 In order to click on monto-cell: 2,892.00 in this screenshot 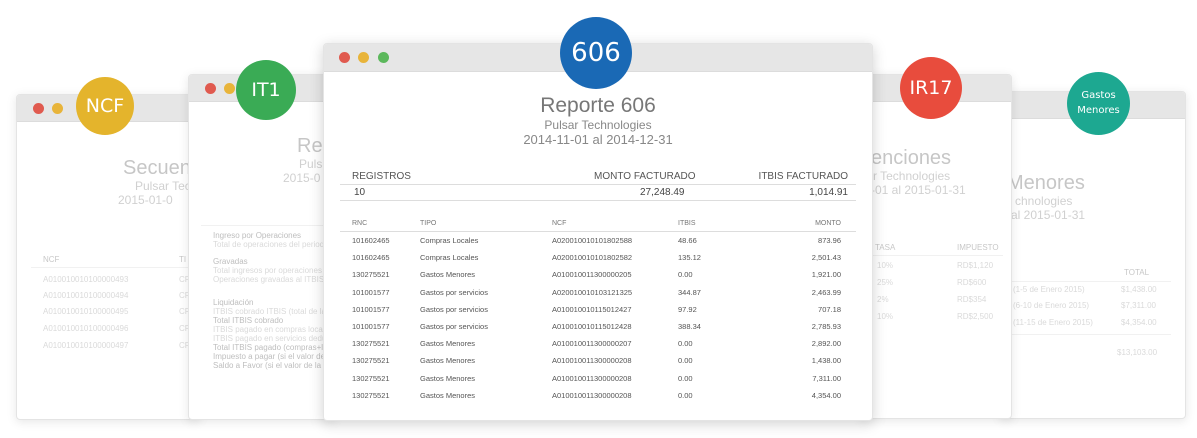, I will do `click(826, 344)`.